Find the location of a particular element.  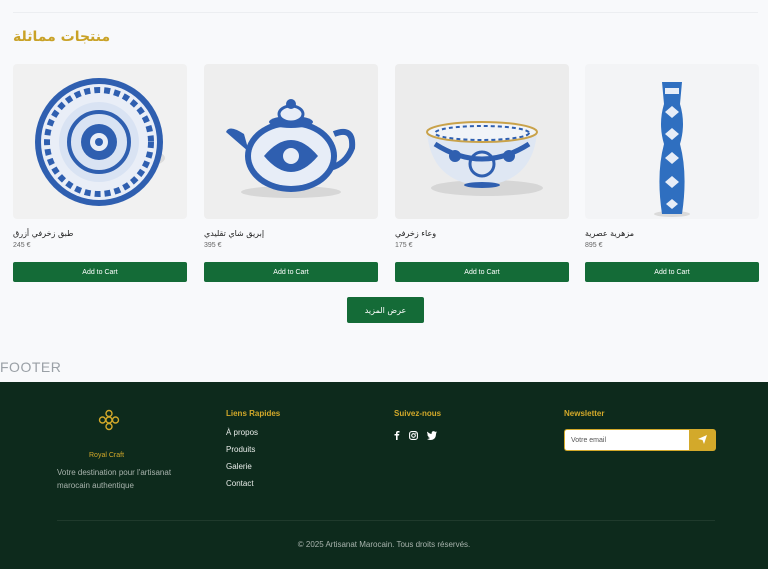

footer-tag: FOOTER is located at coordinates (31, 367).